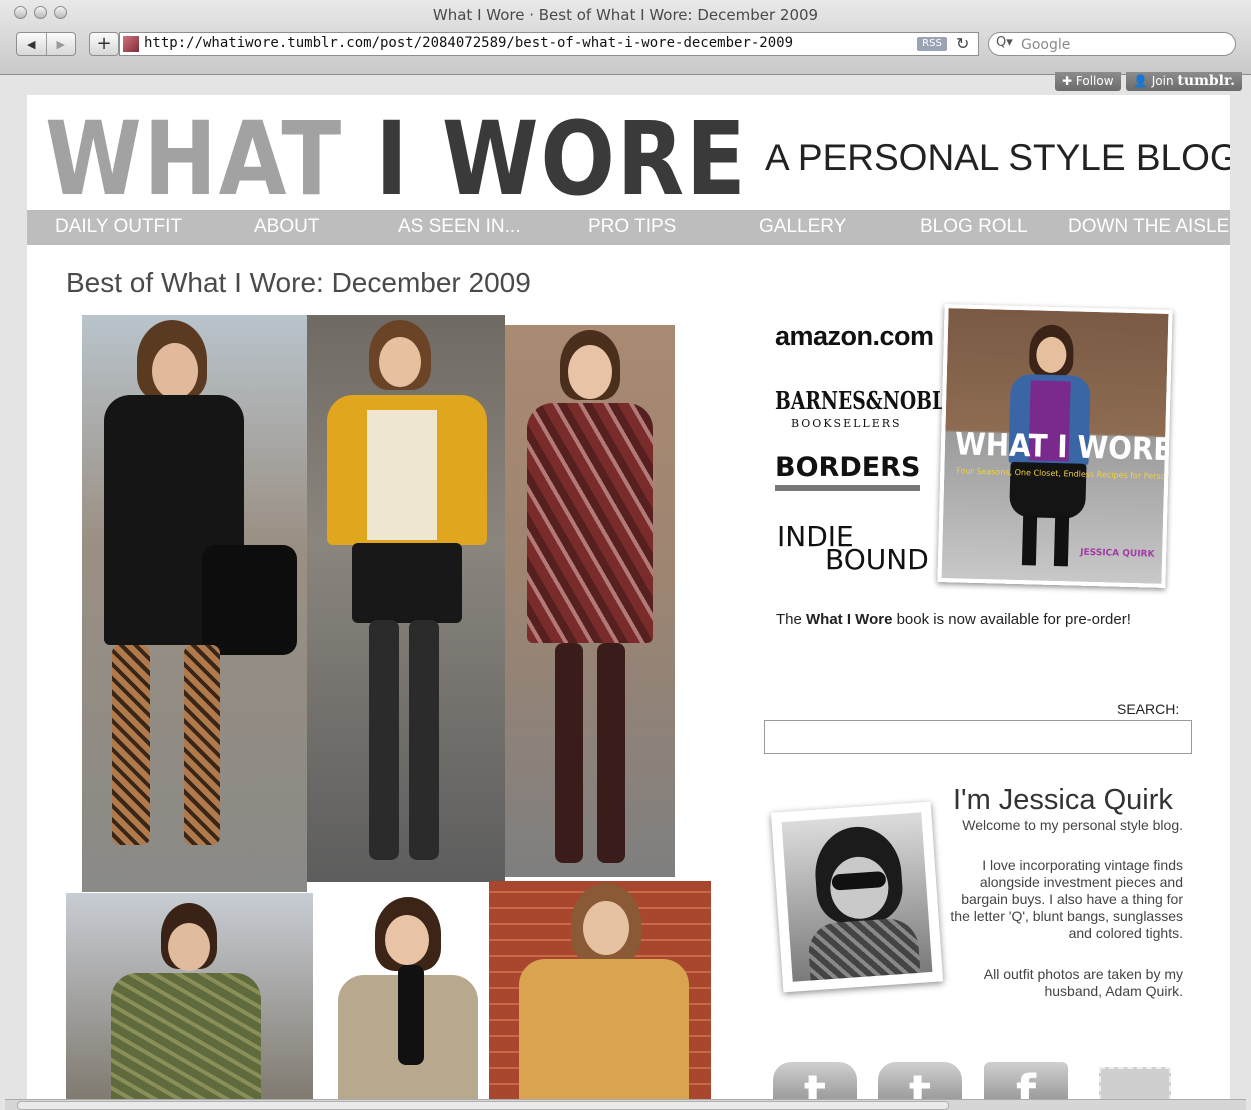 The width and height of the screenshot is (1251, 1110). What do you see at coordinates (1148, 227) in the screenshot?
I see `nav-down-the-aisle: DOWN THE AISLE` at bounding box center [1148, 227].